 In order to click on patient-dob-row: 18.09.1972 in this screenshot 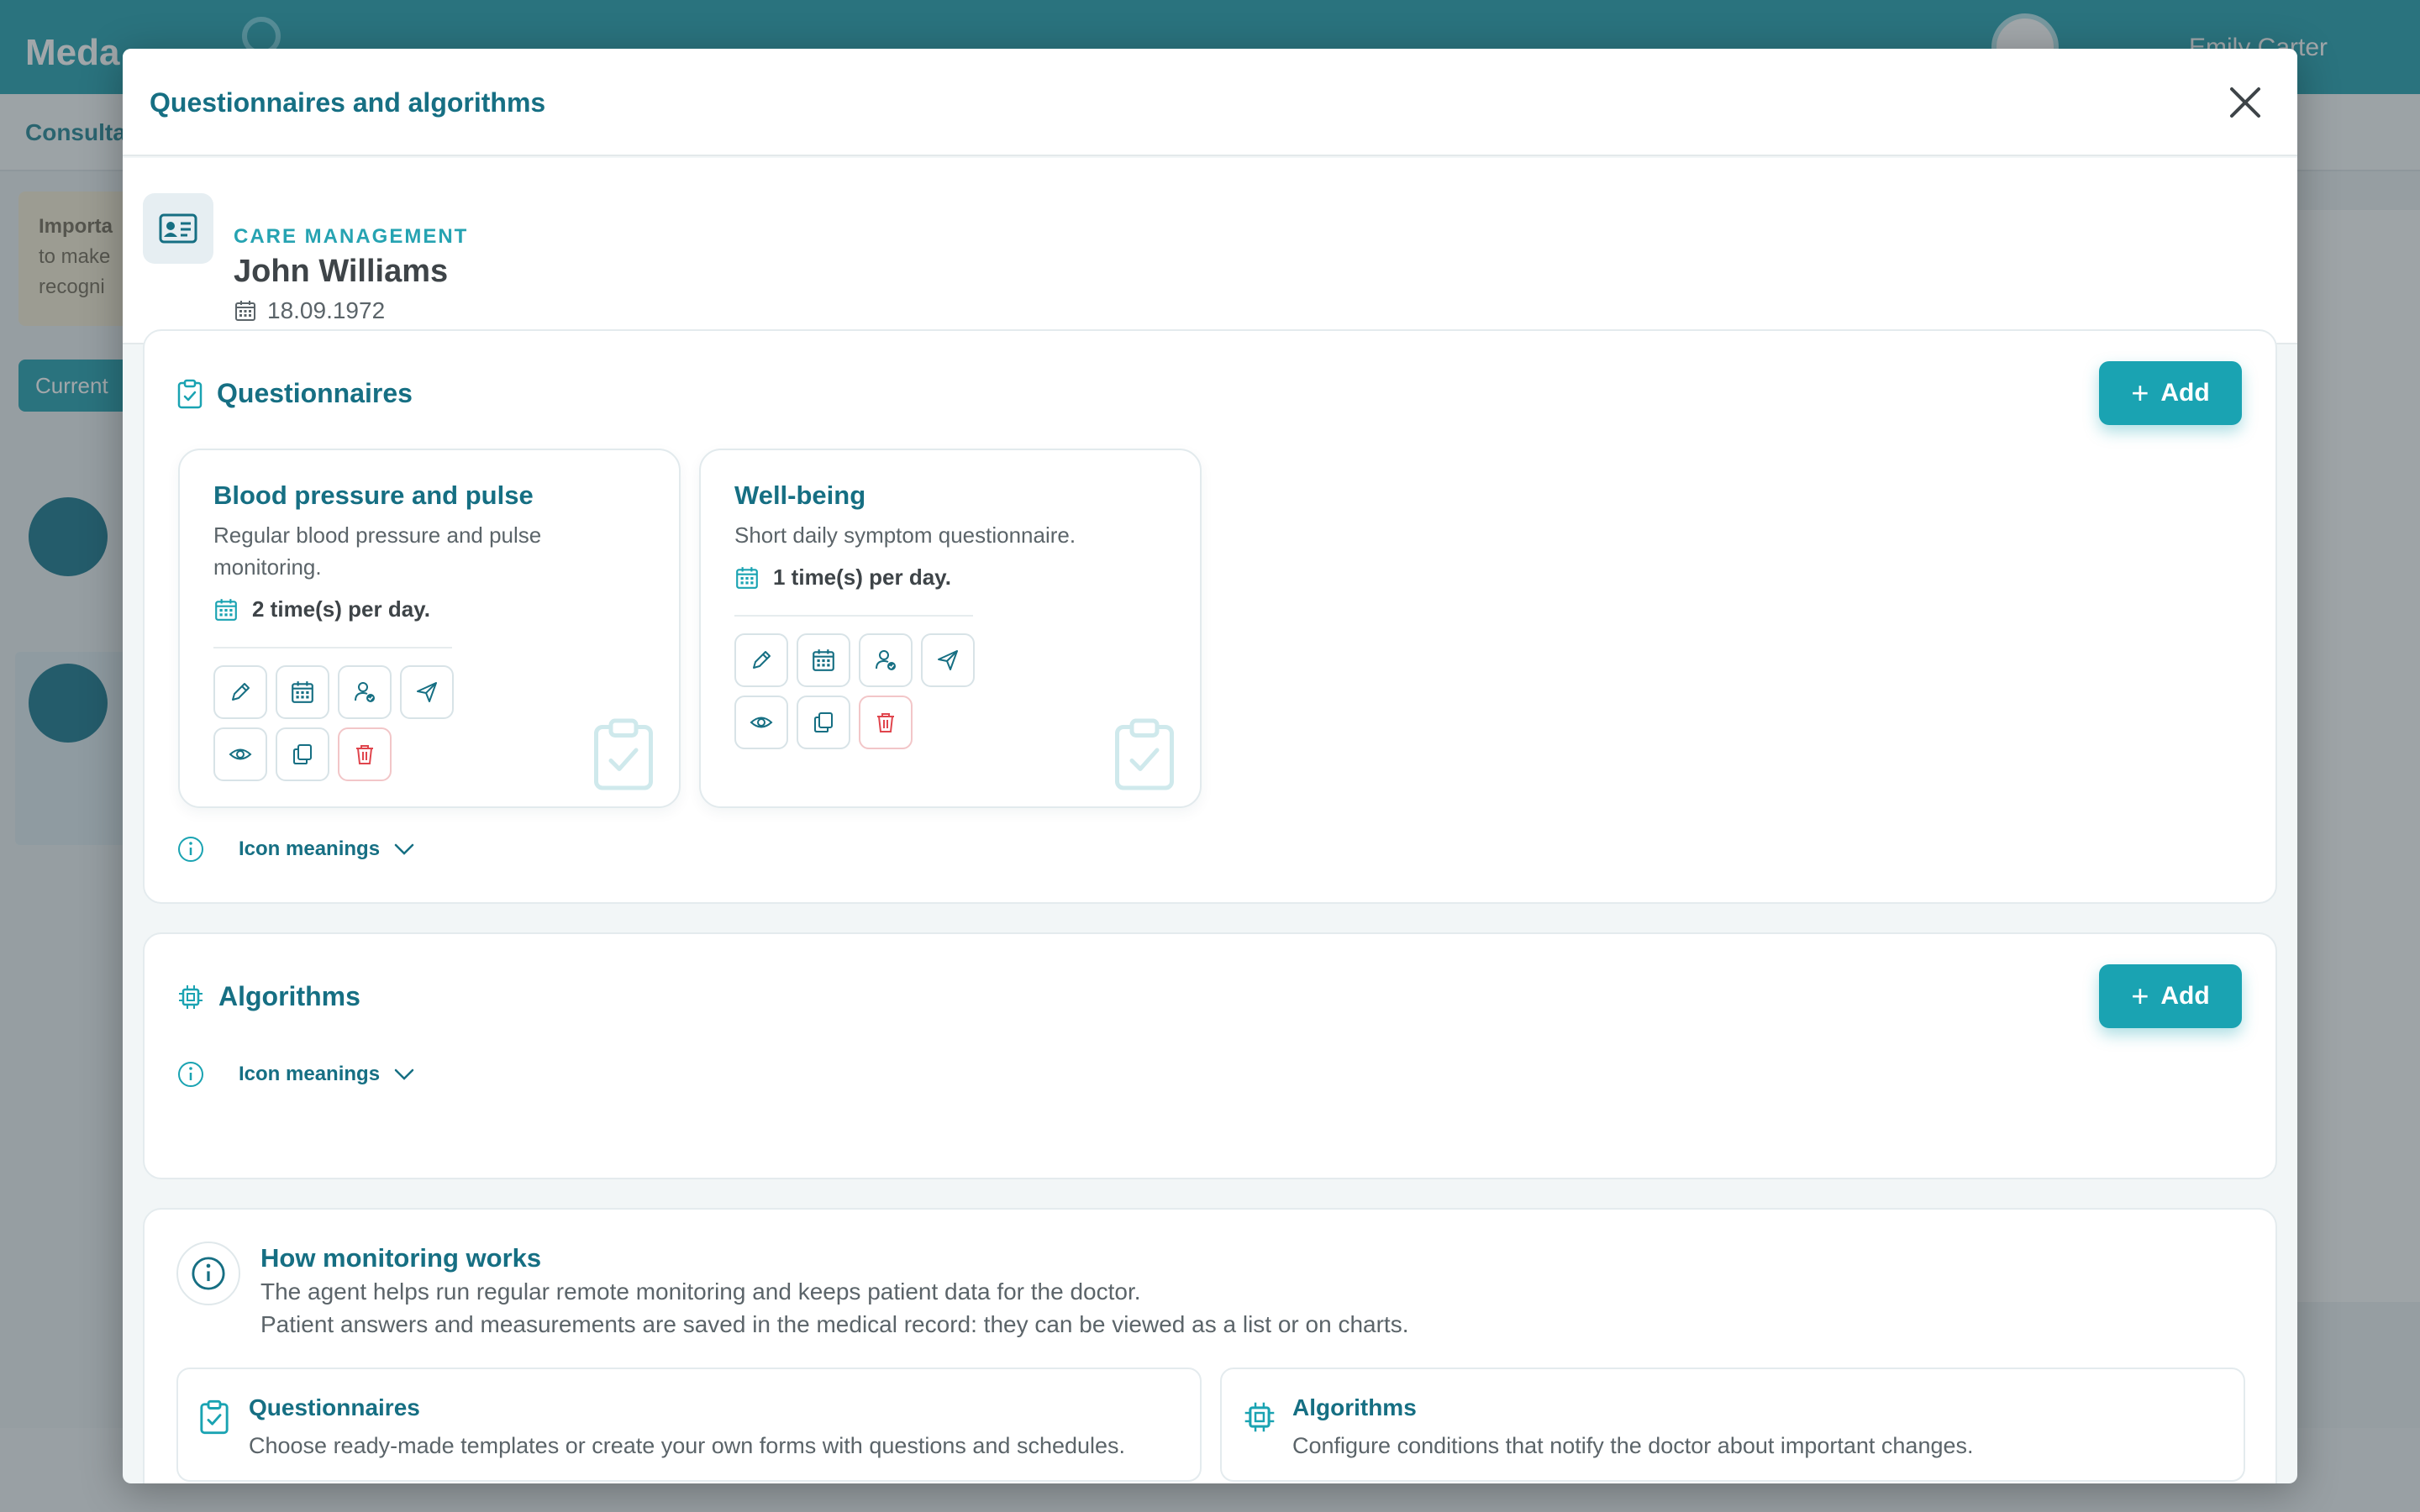, I will do `click(309, 310)`.